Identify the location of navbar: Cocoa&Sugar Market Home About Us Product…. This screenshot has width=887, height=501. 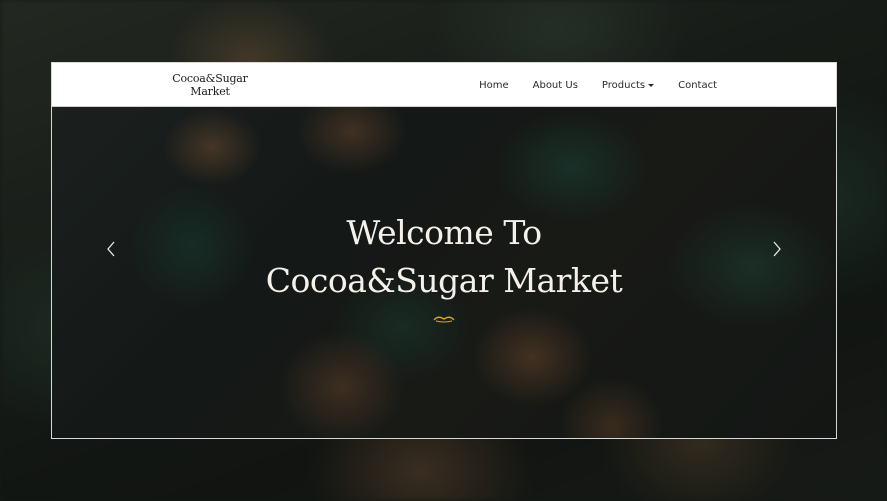
(444, 85).